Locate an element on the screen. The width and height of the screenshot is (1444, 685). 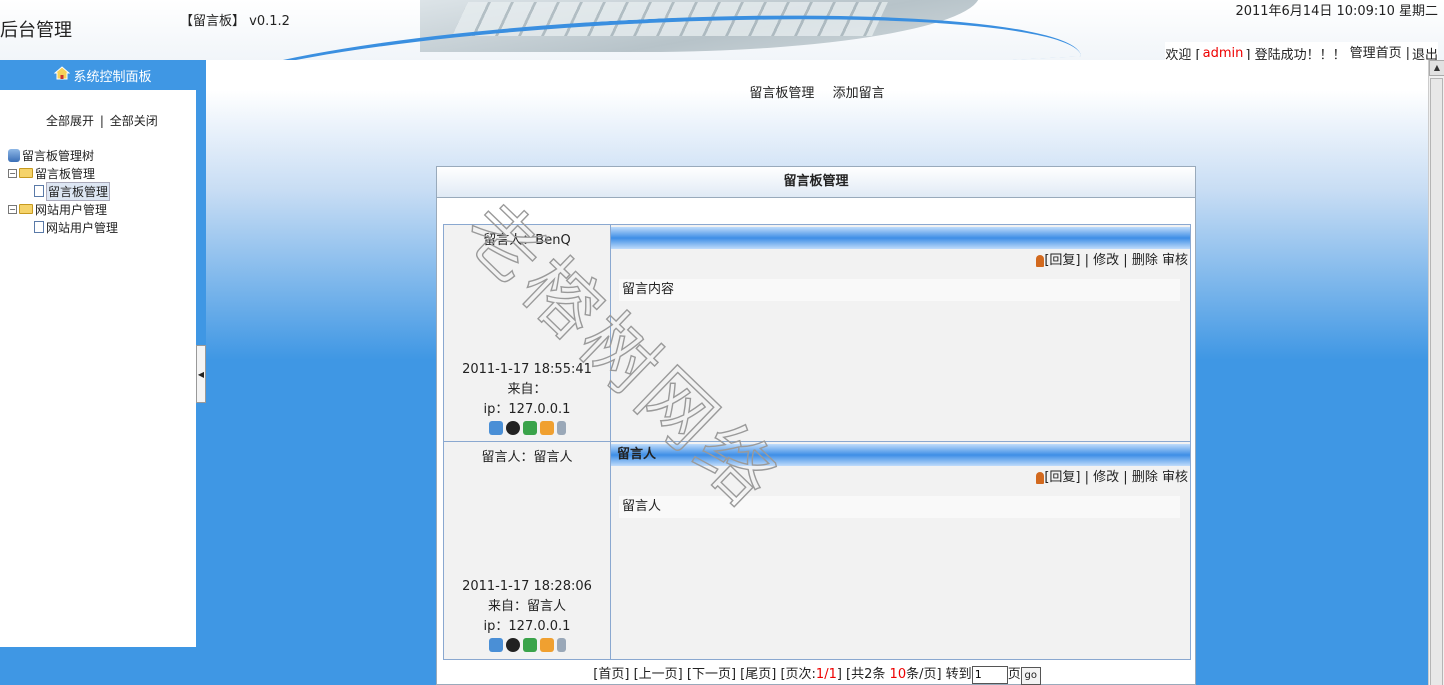
expand-all-link: 全部展开 is located at coordinates (70, 121).